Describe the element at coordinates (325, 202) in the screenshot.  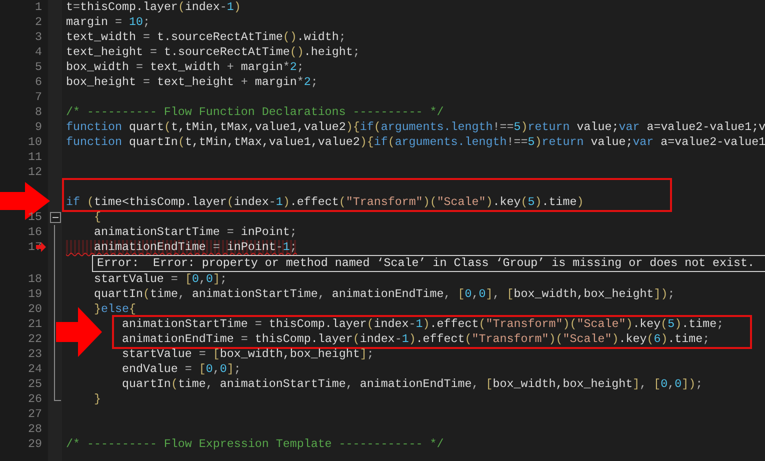
I see `code-line: if (time<thisComp.layer(index-1).effect("Transform")("Scale").key(5).time)` at that location.